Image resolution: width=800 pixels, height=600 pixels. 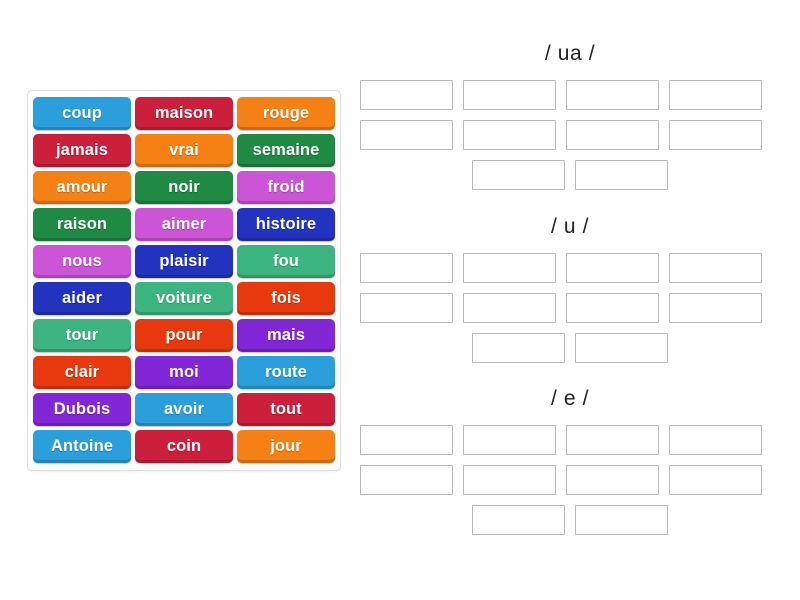 What do you see at coordinates (82, 372) in the screenshot?
I see `word-tile: clair` at bounding box center [82, 372].